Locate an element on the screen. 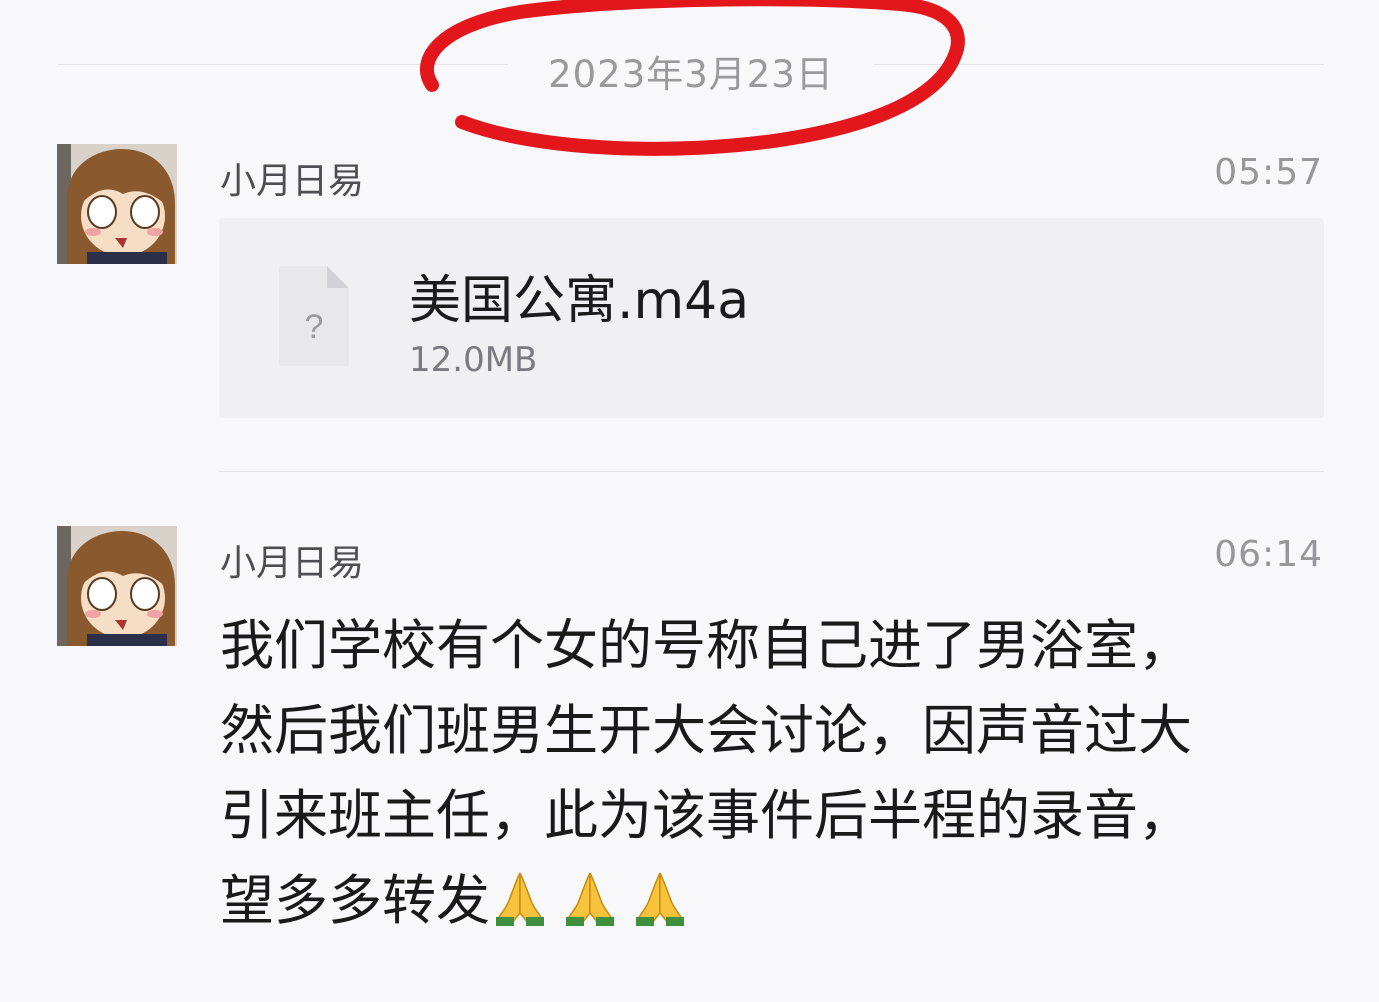 This screenshot has width=1379, height=1002. file-name: 美国公寓.m4a is located at coordinates (579, 301).